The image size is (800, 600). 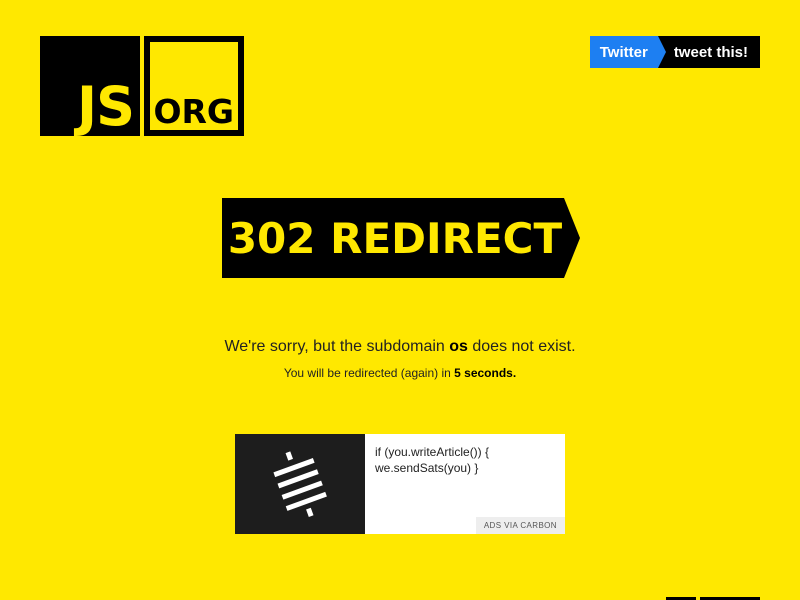 I want to click on logo-org-block: ORG, so click(x=194, y=86).